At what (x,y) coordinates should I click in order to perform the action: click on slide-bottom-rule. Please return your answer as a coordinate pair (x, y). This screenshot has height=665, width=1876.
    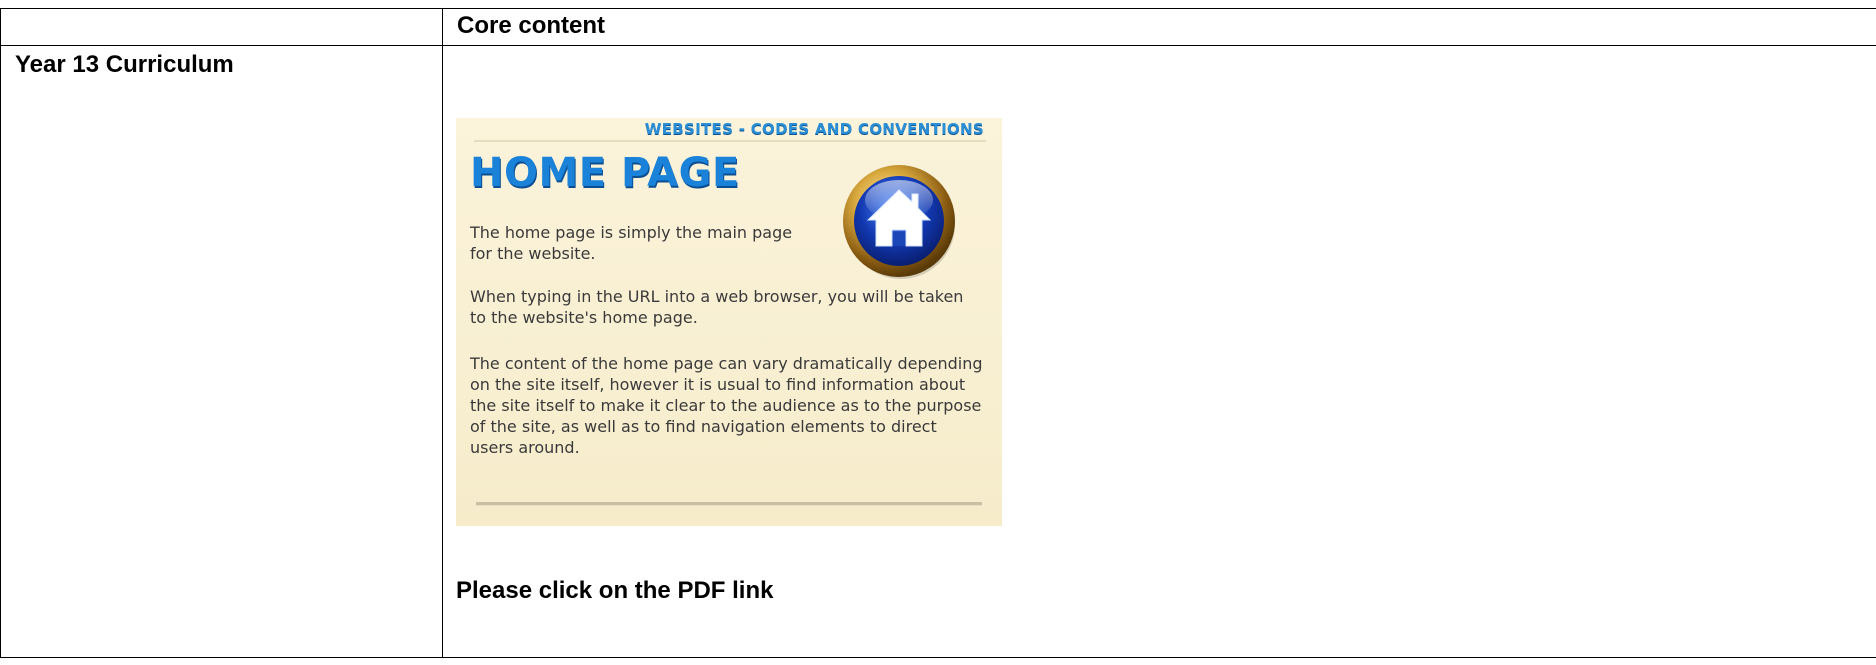
    Looking at the image, I should click on (729, 504).